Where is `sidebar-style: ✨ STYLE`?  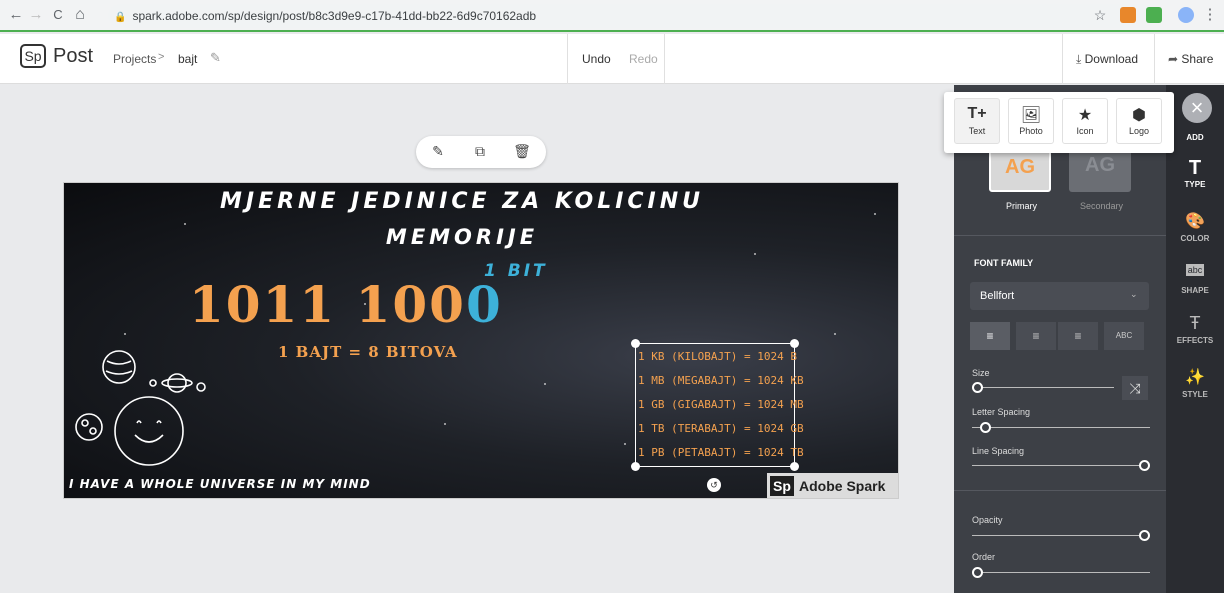 sidebar-style: ✨ STYLE is located at coordinates (1195, 383).